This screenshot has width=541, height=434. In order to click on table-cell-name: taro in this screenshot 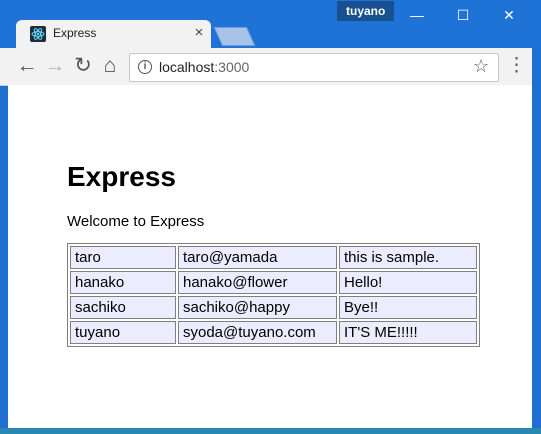, I will do `click(123, 257)`.